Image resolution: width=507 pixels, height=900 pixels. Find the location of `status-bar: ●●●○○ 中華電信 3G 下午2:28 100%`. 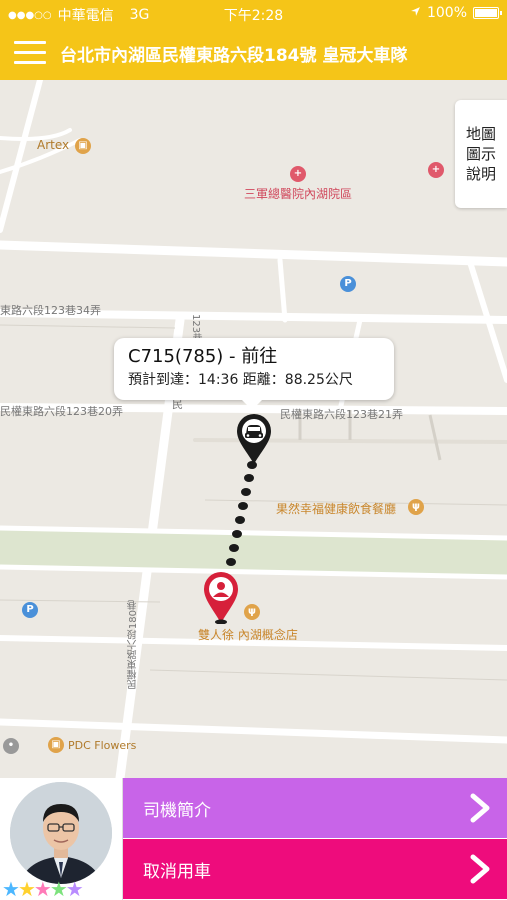

status-bar: ●●●○○ 中華電信 3G 下午2:28 100% is located at coordinates (253, 13).